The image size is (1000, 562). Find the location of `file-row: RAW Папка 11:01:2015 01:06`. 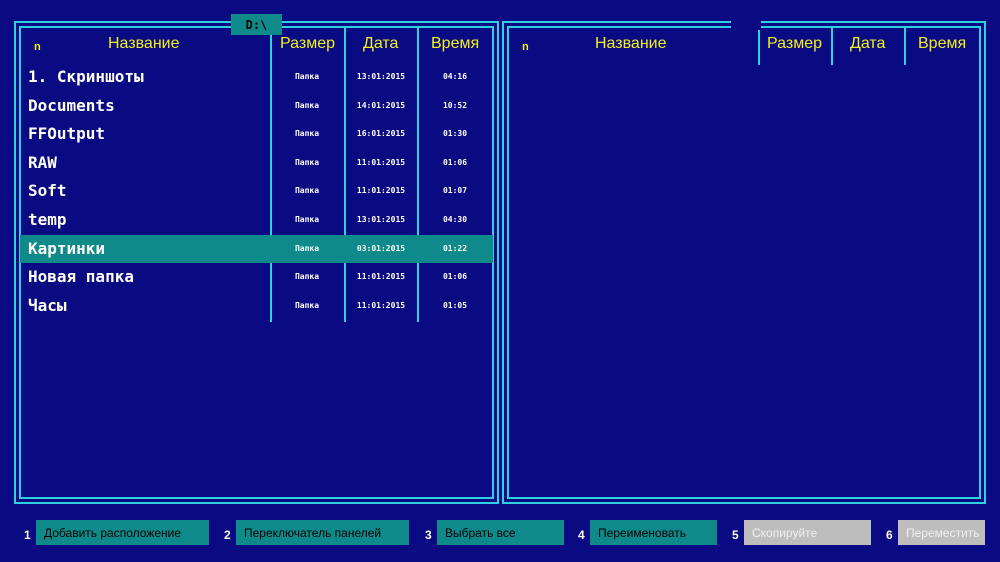

file-row: RAW Папка 11:01:2015 01:06 is located at coordinates (256, 163).